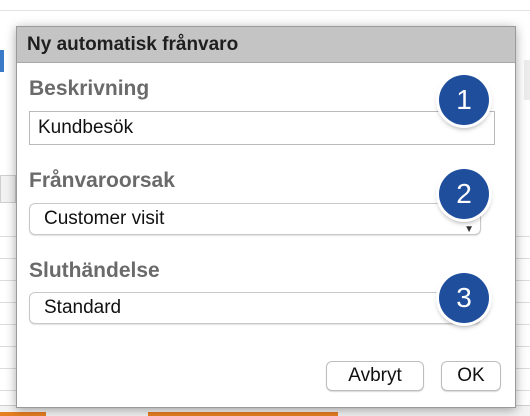  What do you see at coordinates (255, 308) in the screenshot?
I see `end-event-select: Standard` at bounding box center [255, 308].